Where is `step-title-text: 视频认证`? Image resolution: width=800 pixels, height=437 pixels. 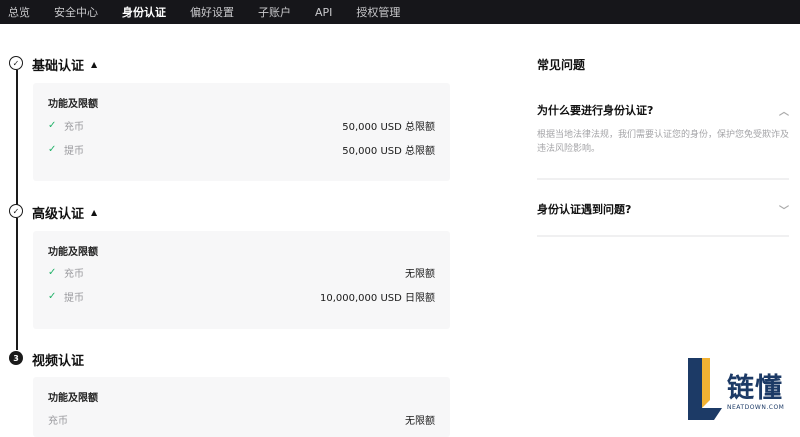
step-title-text: 视频认证 is located at coordinates (58, 361).